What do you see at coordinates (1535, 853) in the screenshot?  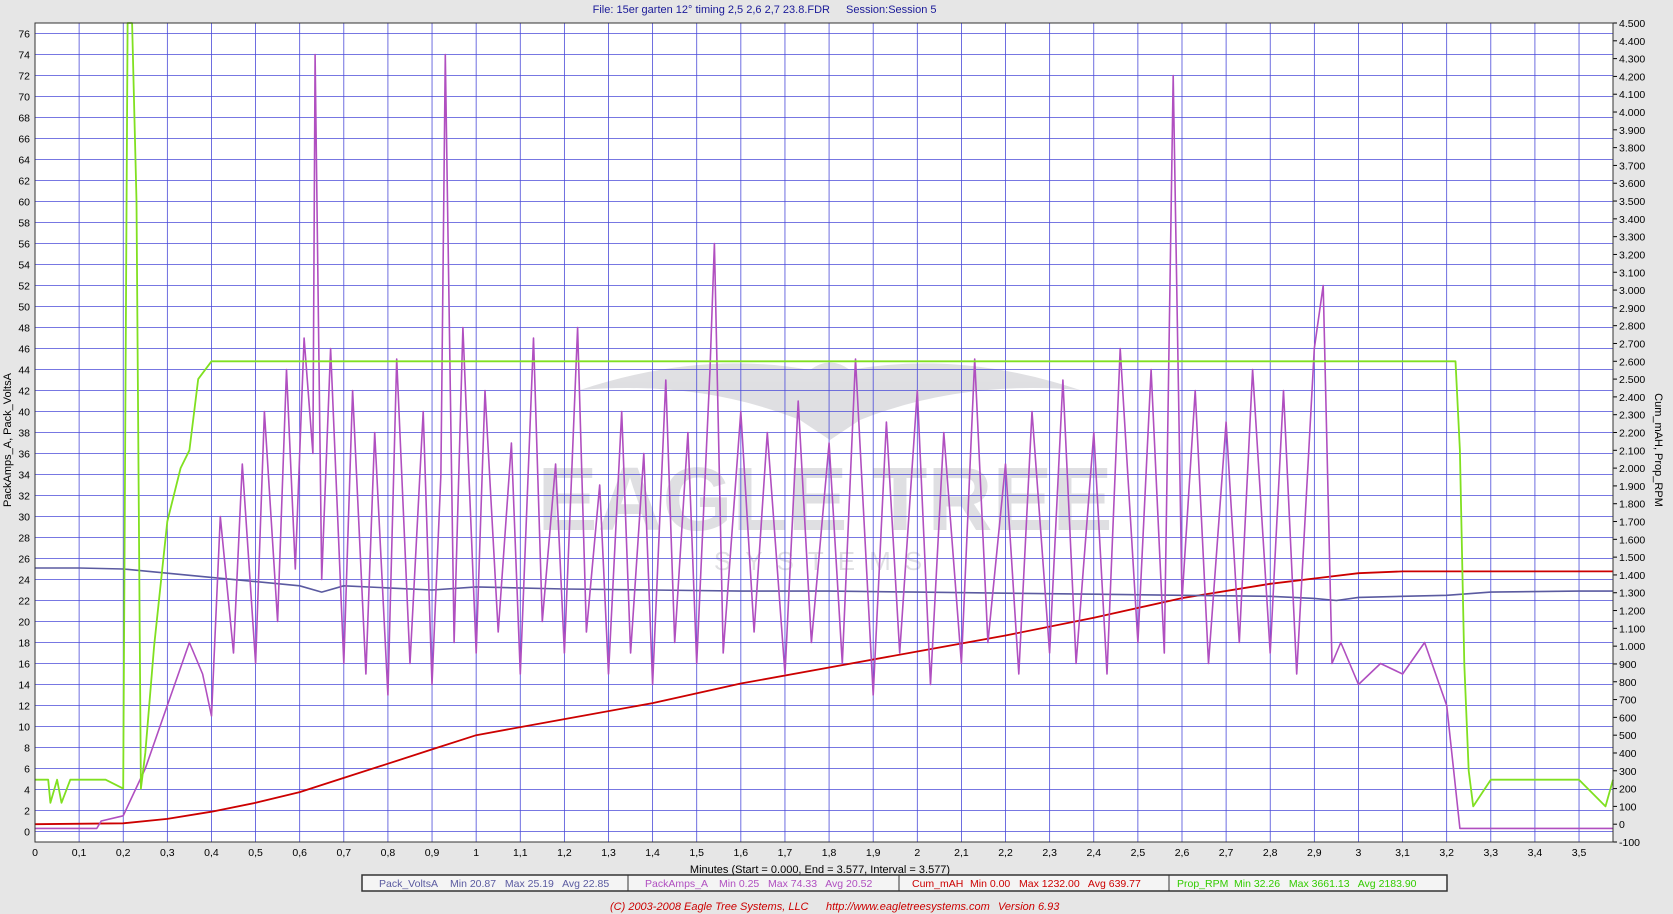 I see `x-tick-label: 3,4` at bounding box center [1535, 853].